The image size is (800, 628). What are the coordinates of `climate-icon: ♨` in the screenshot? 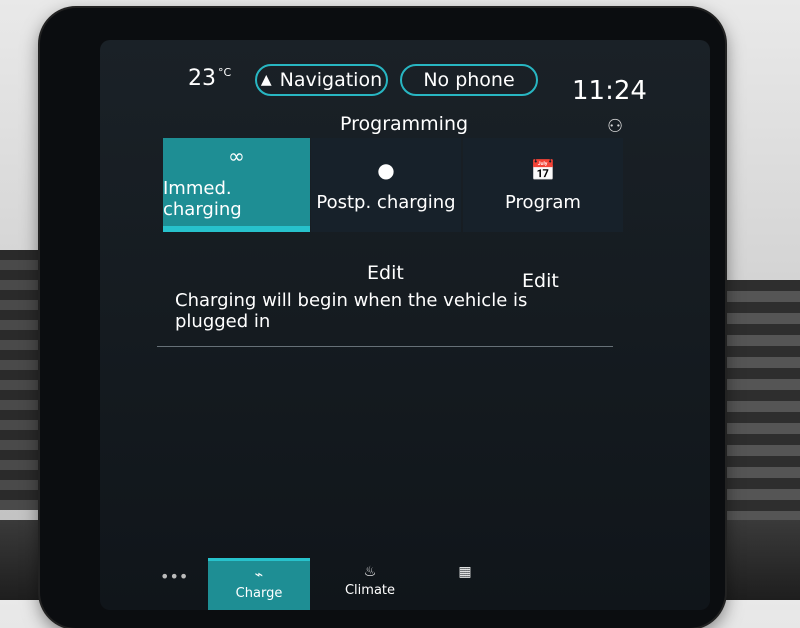 It's located at (370, 572).